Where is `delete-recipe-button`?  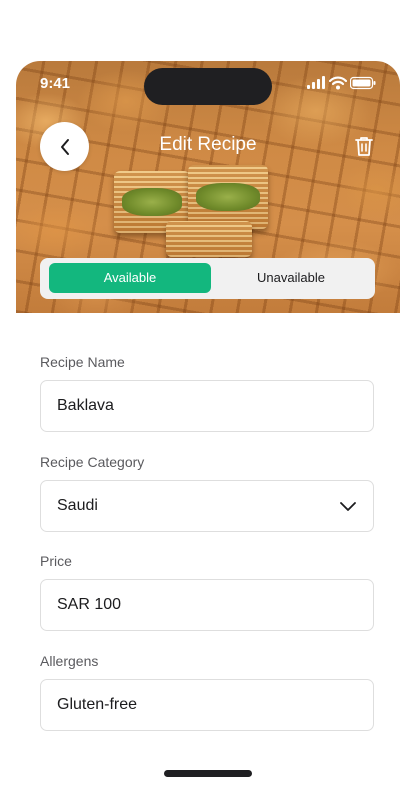
delete-recipe-button is located at coordinates (364, 146).